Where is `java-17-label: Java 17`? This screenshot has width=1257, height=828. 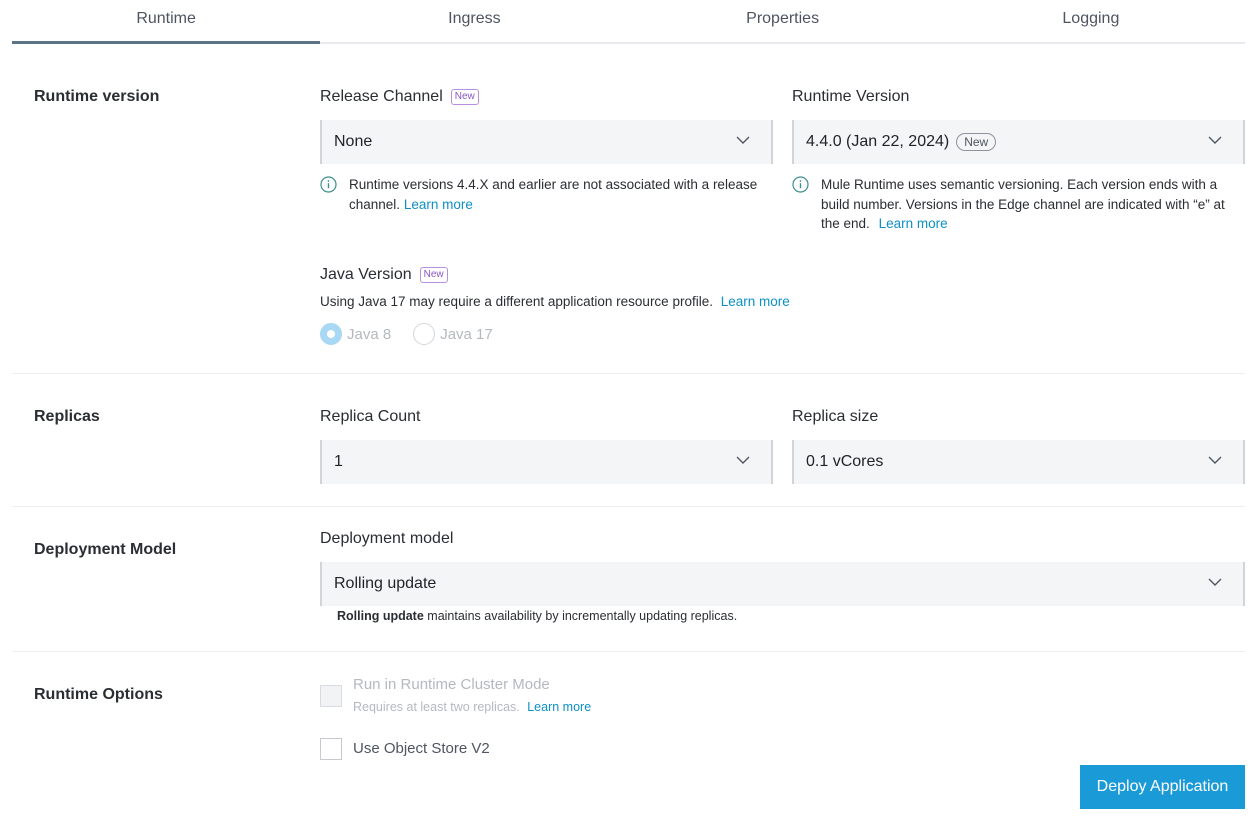
java-17-label: Java 17 is located at coordinates (466, 334).